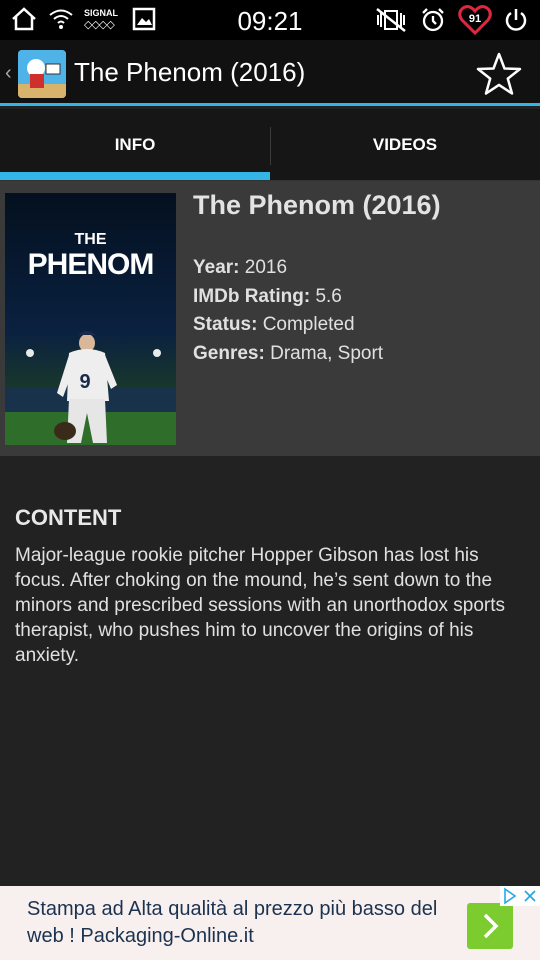 The width and height of the screenshot is (540, 960). What do you see at coordinates (433, 20) in the screenshot?
I see `alarm-icon` at bounding box center [433, 20].